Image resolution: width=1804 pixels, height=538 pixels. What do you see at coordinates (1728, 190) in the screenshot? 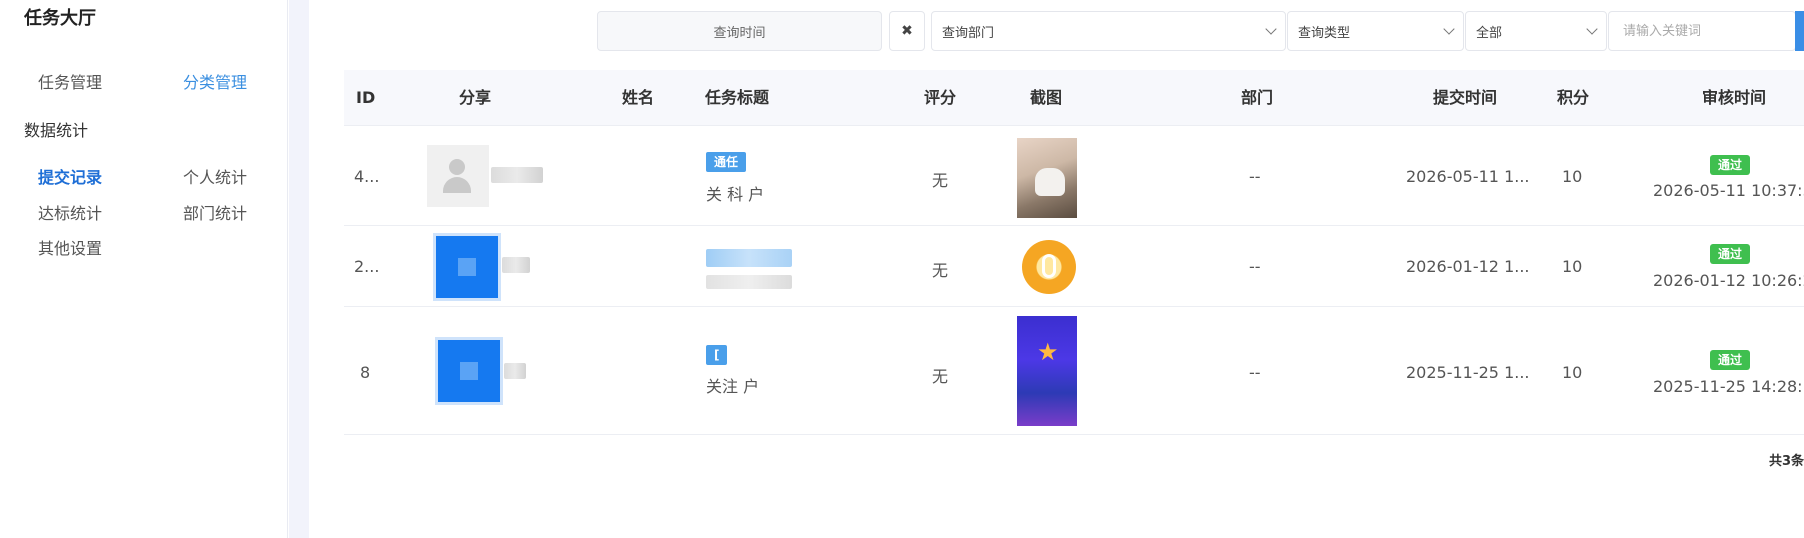
I see `cell-review-time: 2026-05-11 10:37:5` at bounding box center [1728, 190].